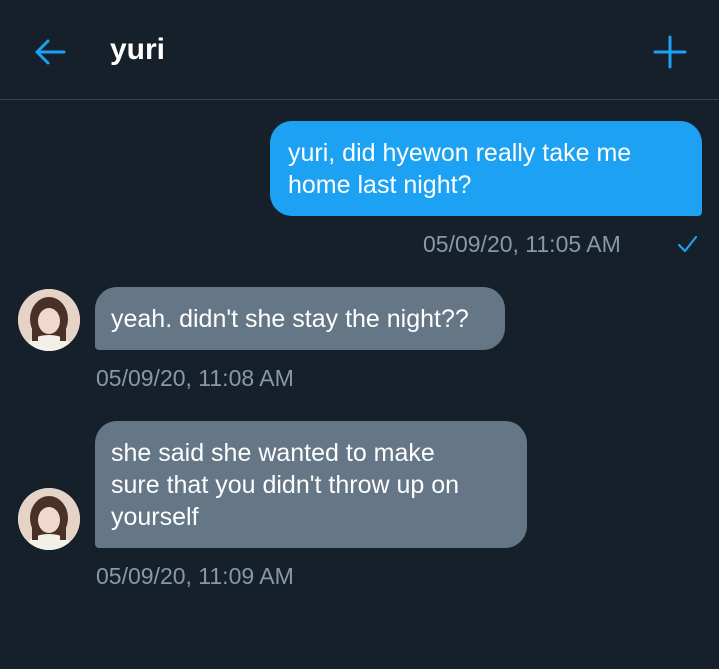 This screenshot has width=719, height=669. I want to click on arrow-left-icon, so click(50, 52).